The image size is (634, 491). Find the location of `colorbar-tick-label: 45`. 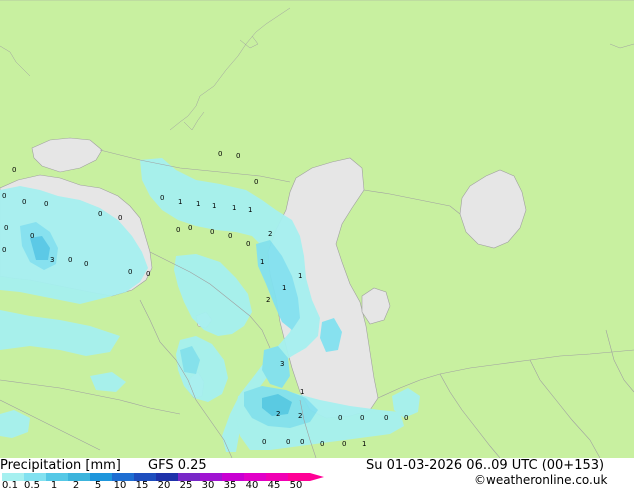

colorbar-tick-label: 45 is located at coordinates (274, 485).